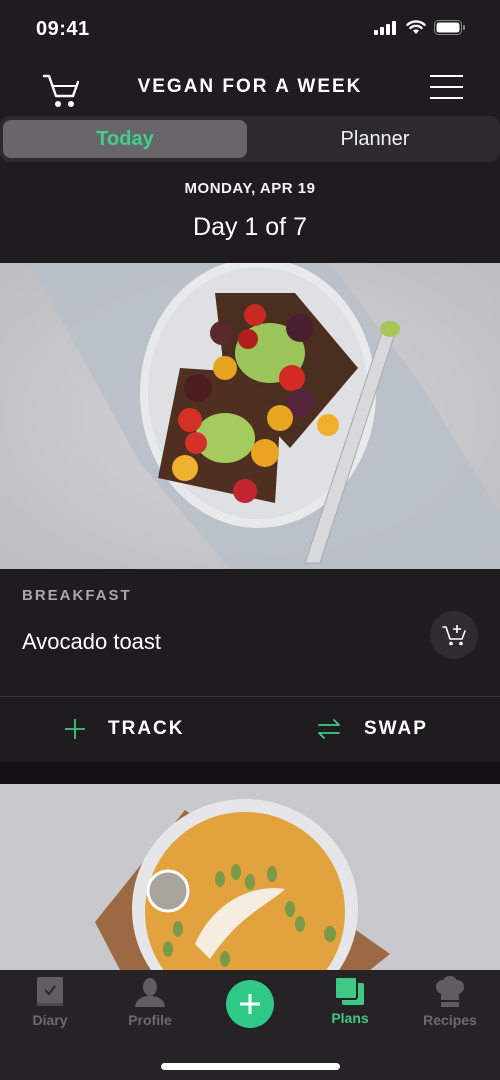  I want to click on divider, so click(250, 696).